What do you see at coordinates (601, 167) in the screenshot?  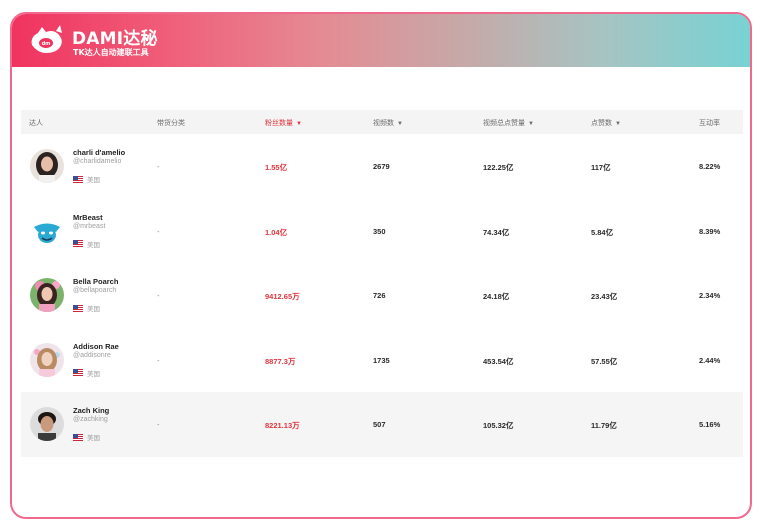 I see `likes-cell: 117亿` at bounding box center [601, 167].